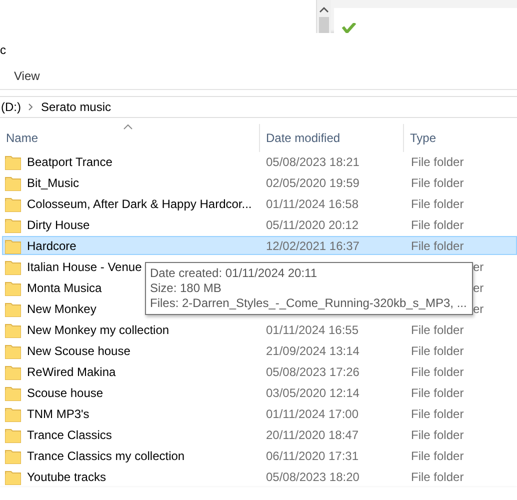 The image size is (517, 500). What do you see at coordinates (78, 351) in the screenshot?
I see `file-name: New Scouse house` at bounding box center [78, 351].